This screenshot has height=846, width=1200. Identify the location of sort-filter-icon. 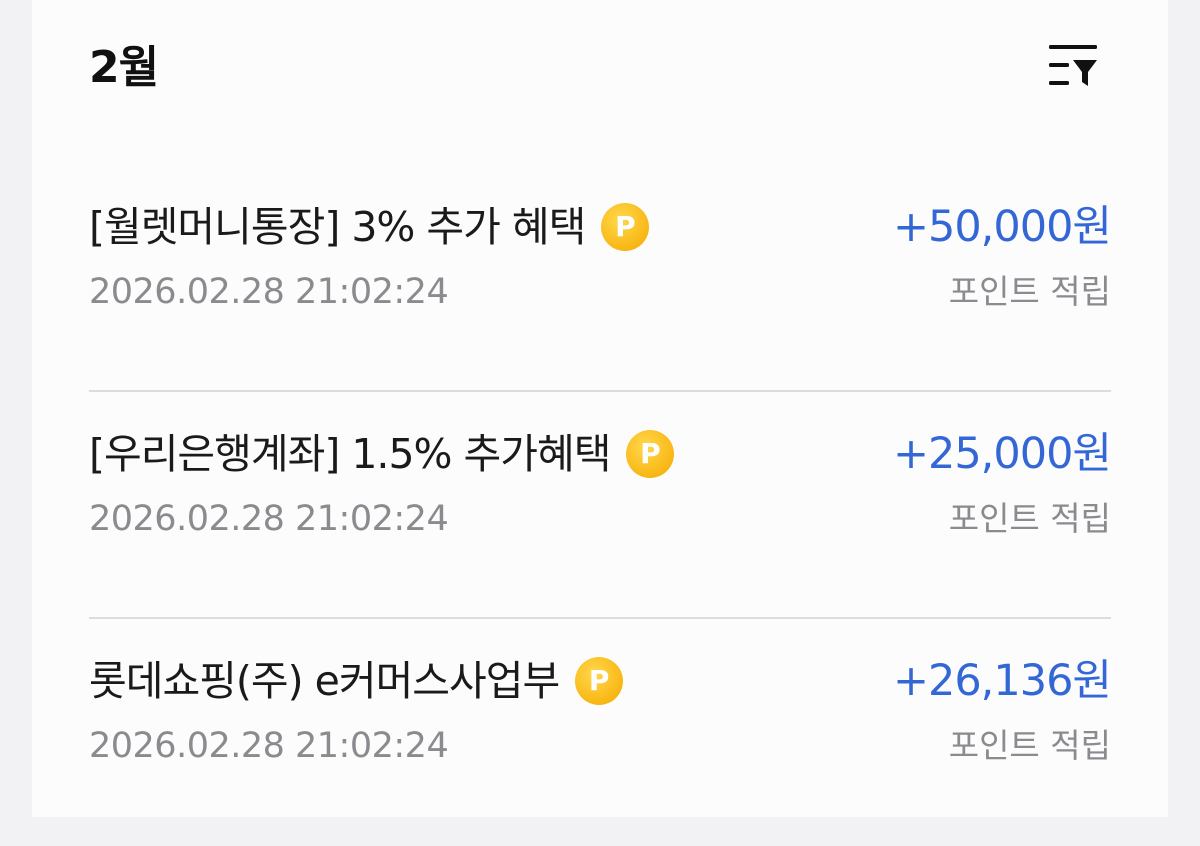
(1073, 65).